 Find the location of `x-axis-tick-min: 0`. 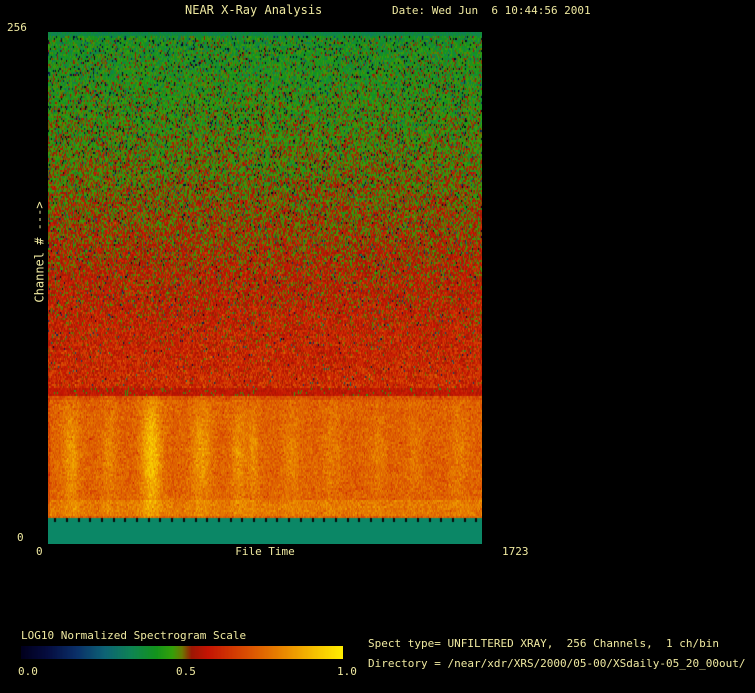

x-axis-tick-min: 0 is located at coordinates (39, 551).